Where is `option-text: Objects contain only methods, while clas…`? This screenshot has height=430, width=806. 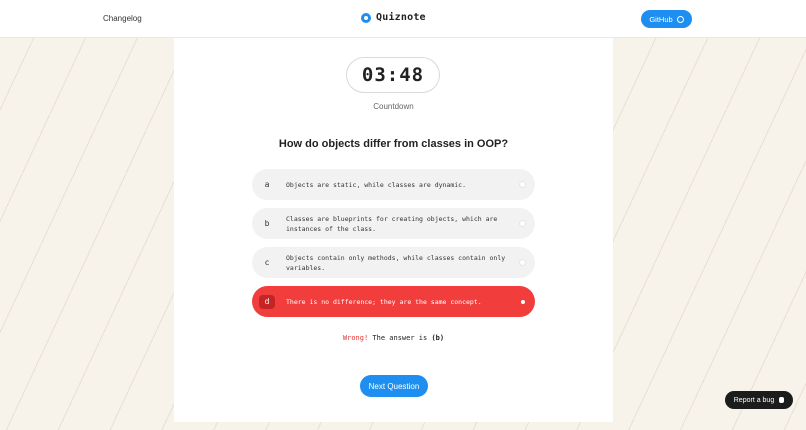
option-text: Objects contain only methods, while clas… is located at coordinates (396, 262).